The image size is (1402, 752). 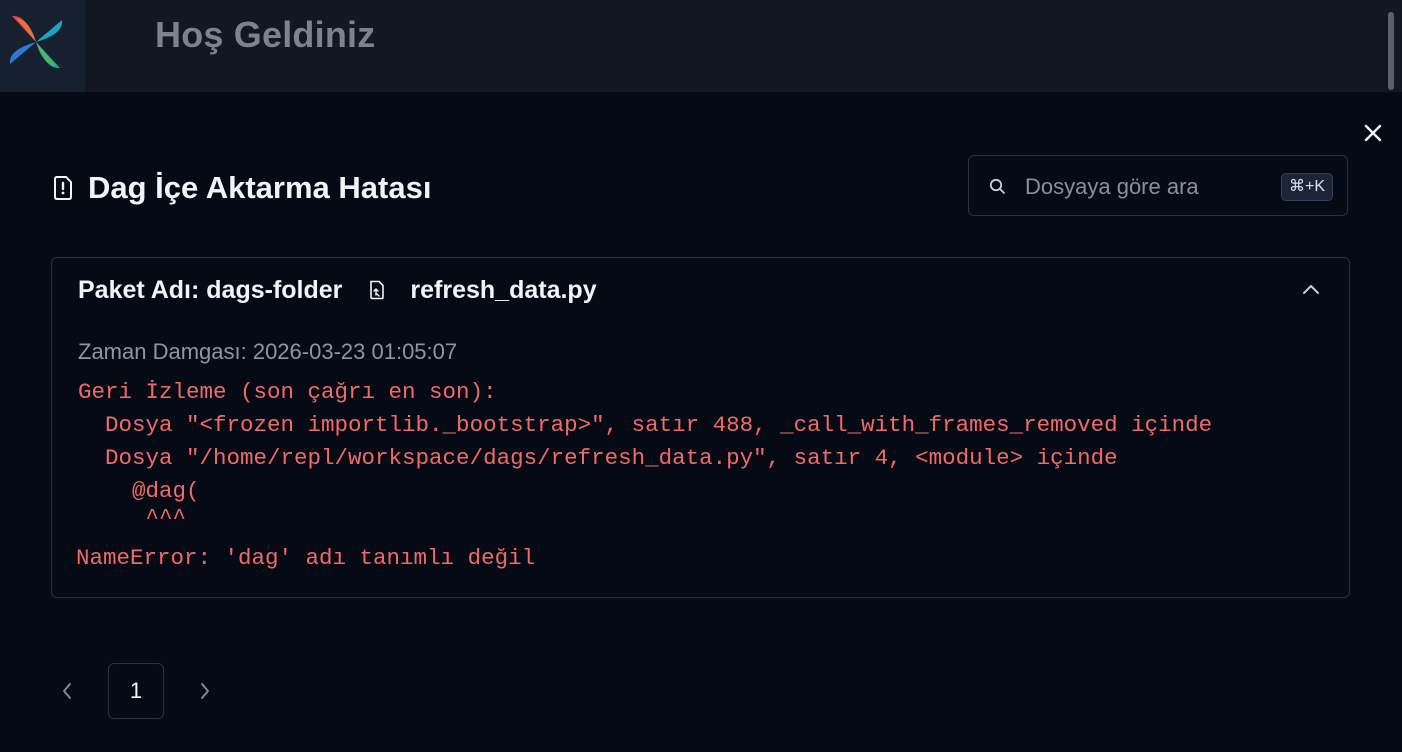 I want to click on close-icon, so click(x=1373, y=133).